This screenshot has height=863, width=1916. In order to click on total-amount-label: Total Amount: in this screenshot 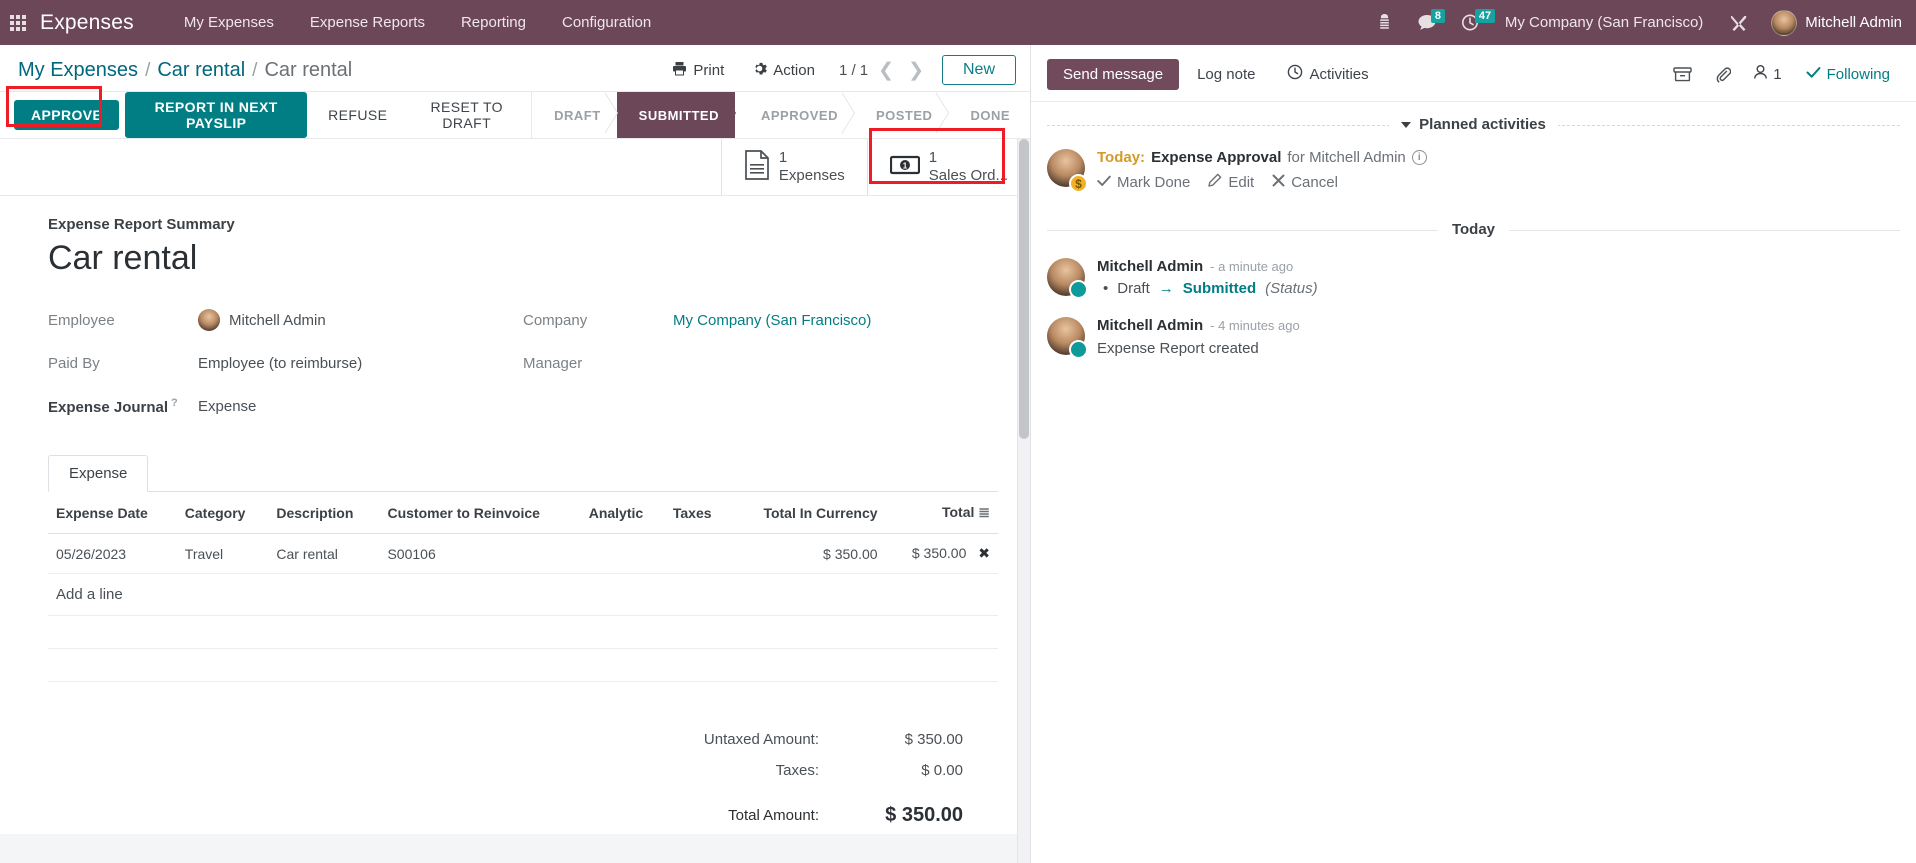, I will do `click(773, 816)`.